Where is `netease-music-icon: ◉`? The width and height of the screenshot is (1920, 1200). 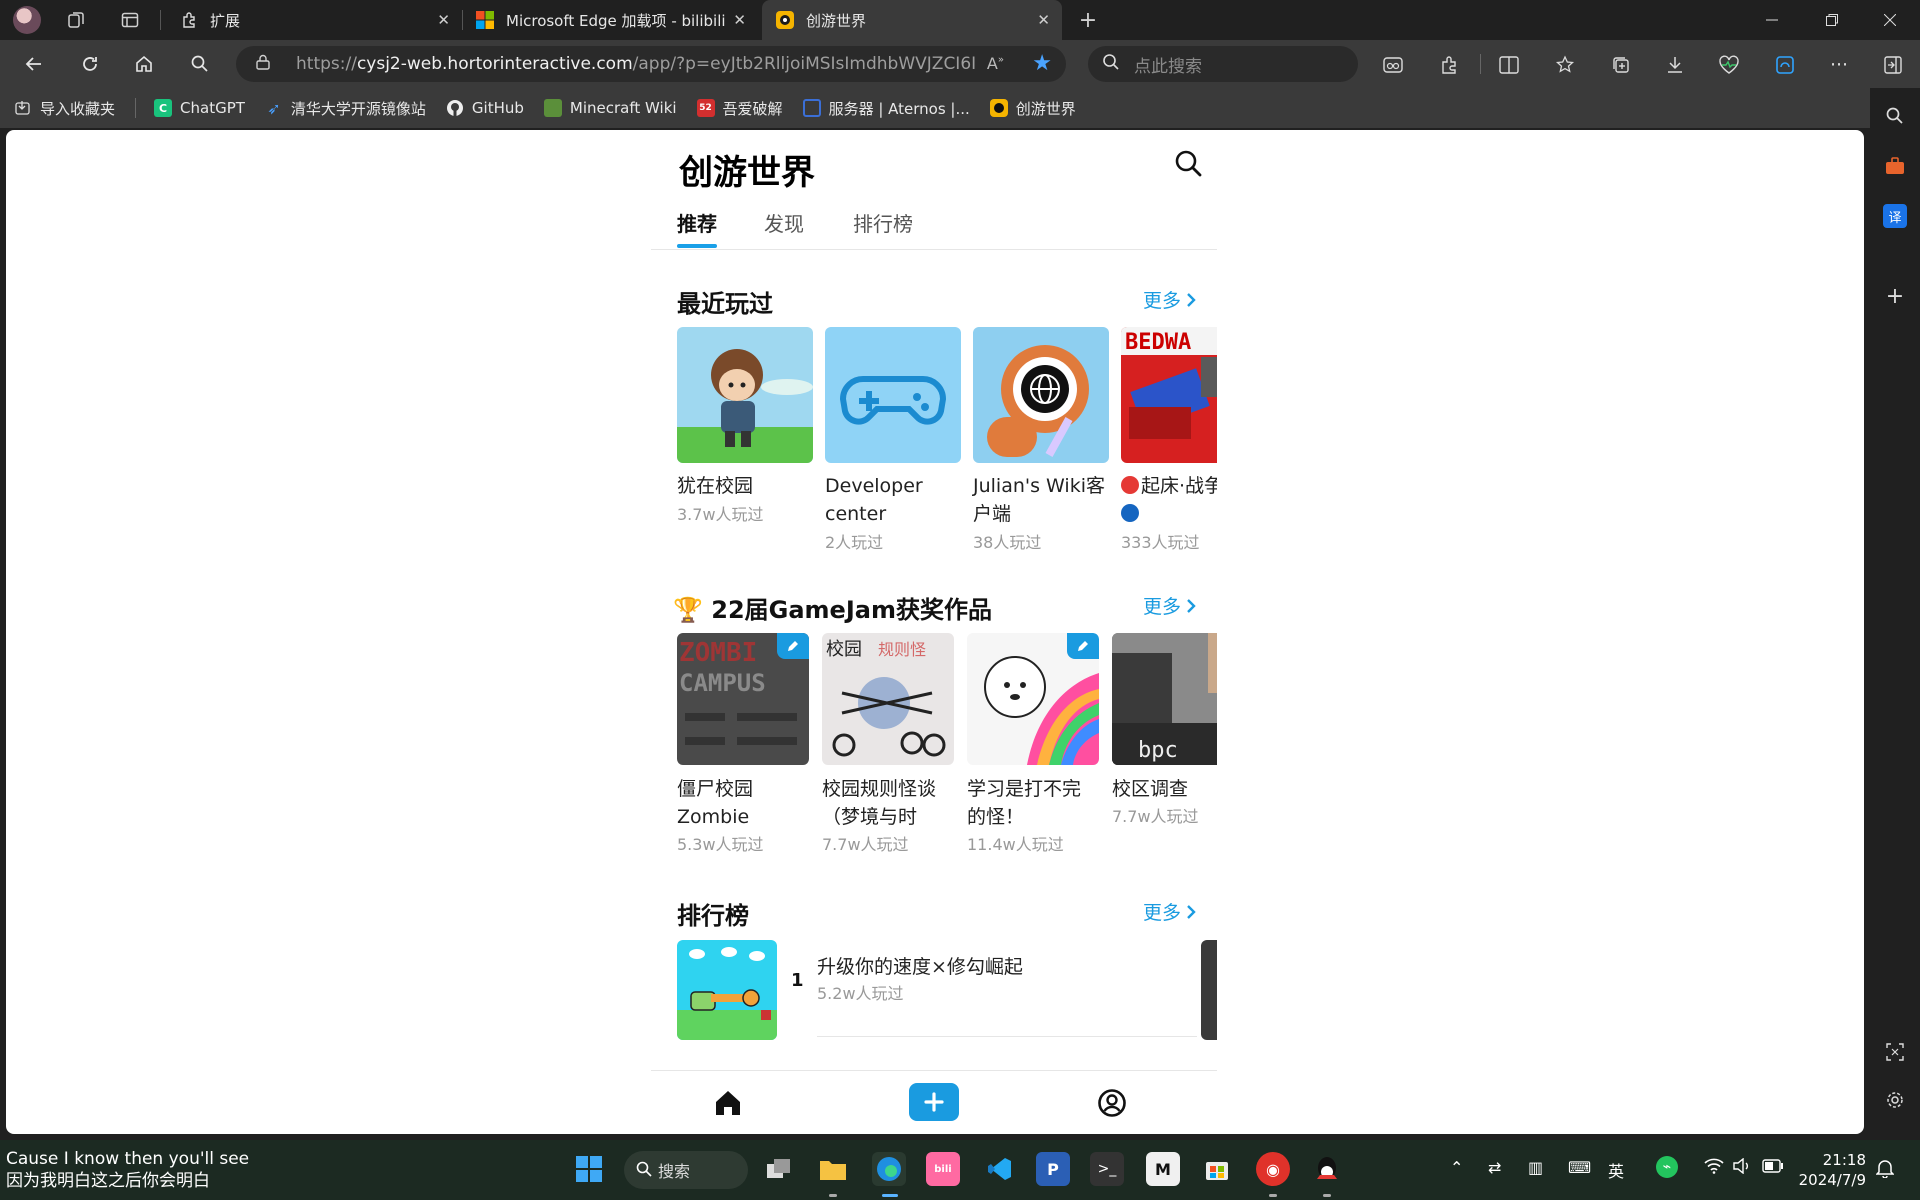 netease-music-icon: ◉ is located at coordinates (1273, 1169).